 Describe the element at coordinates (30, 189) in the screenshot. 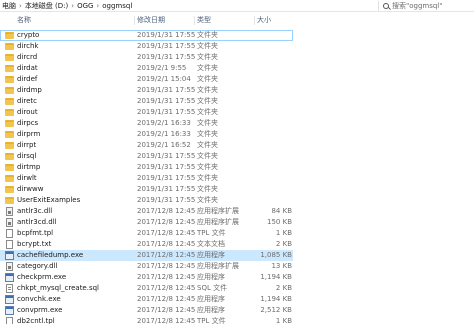

I see `file-name: dirwww` at that location.